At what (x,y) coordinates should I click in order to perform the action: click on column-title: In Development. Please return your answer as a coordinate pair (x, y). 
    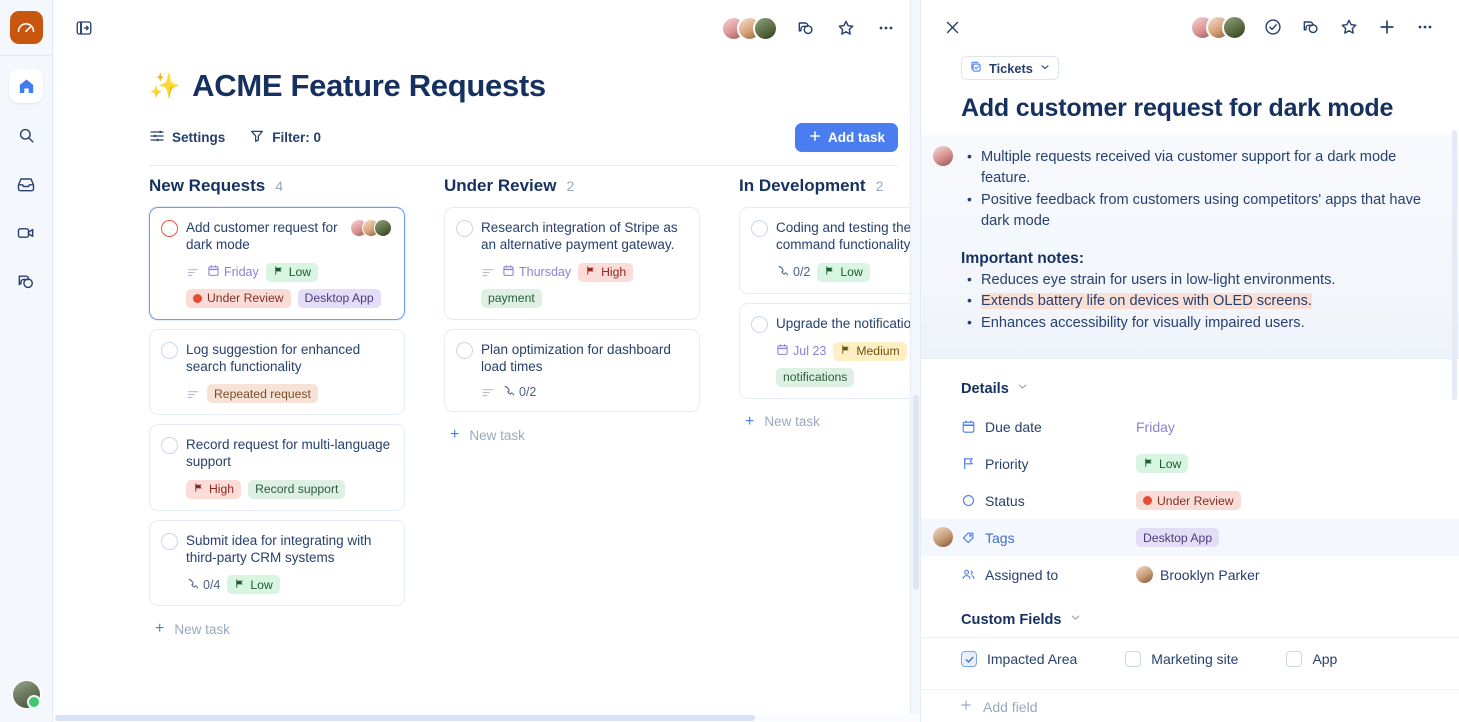
    Looking at the image, I should click on (802, 185).